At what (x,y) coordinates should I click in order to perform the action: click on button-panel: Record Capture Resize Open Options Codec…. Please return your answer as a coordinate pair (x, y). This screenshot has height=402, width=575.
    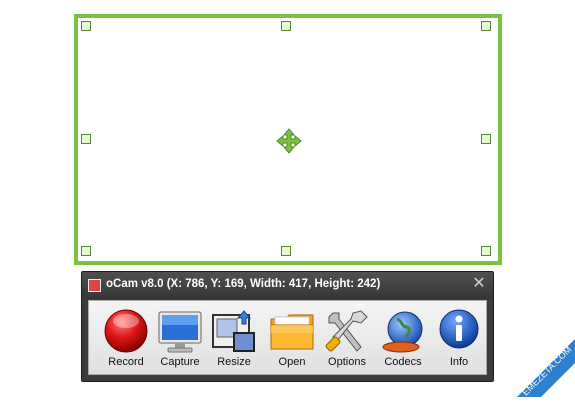
    Looking at the image, I should click on (287, 337).